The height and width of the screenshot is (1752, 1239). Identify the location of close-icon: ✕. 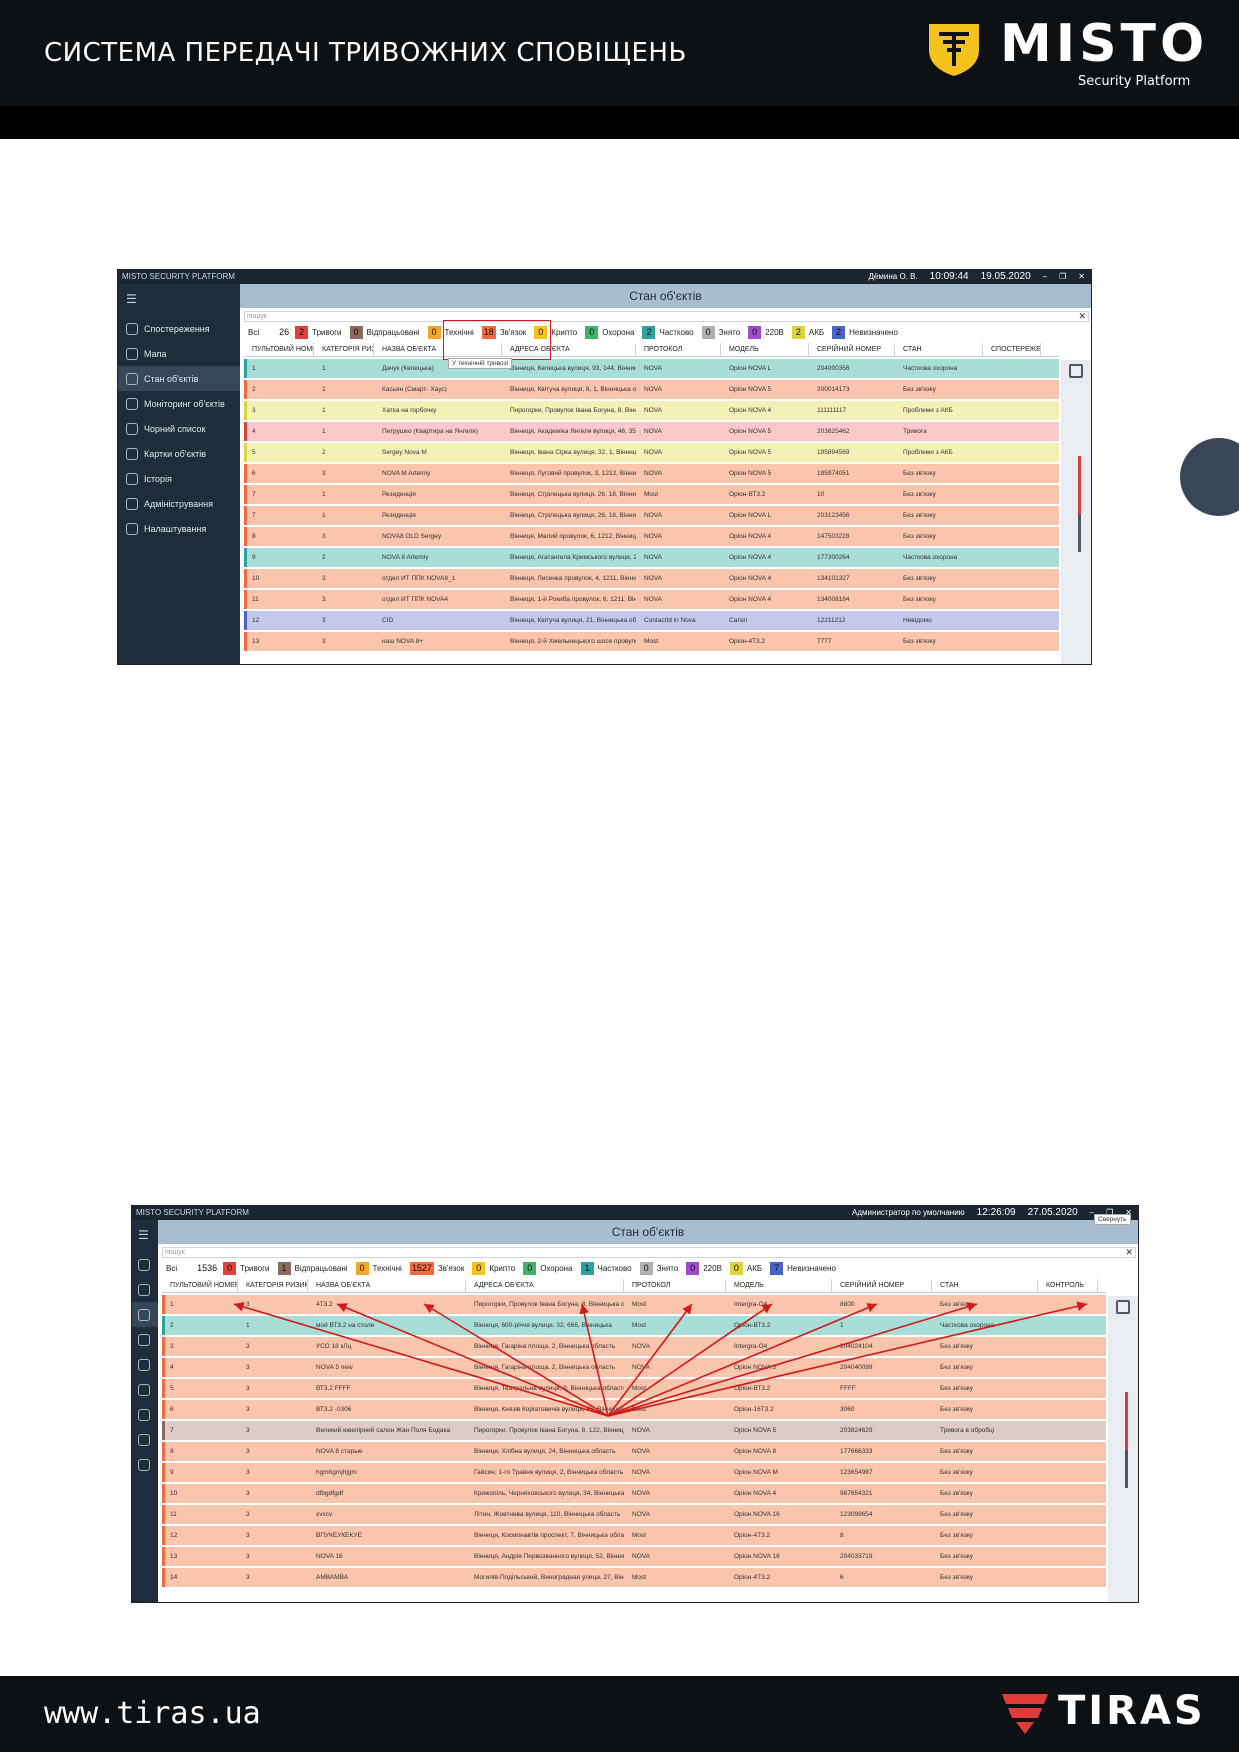
(1081, 277).